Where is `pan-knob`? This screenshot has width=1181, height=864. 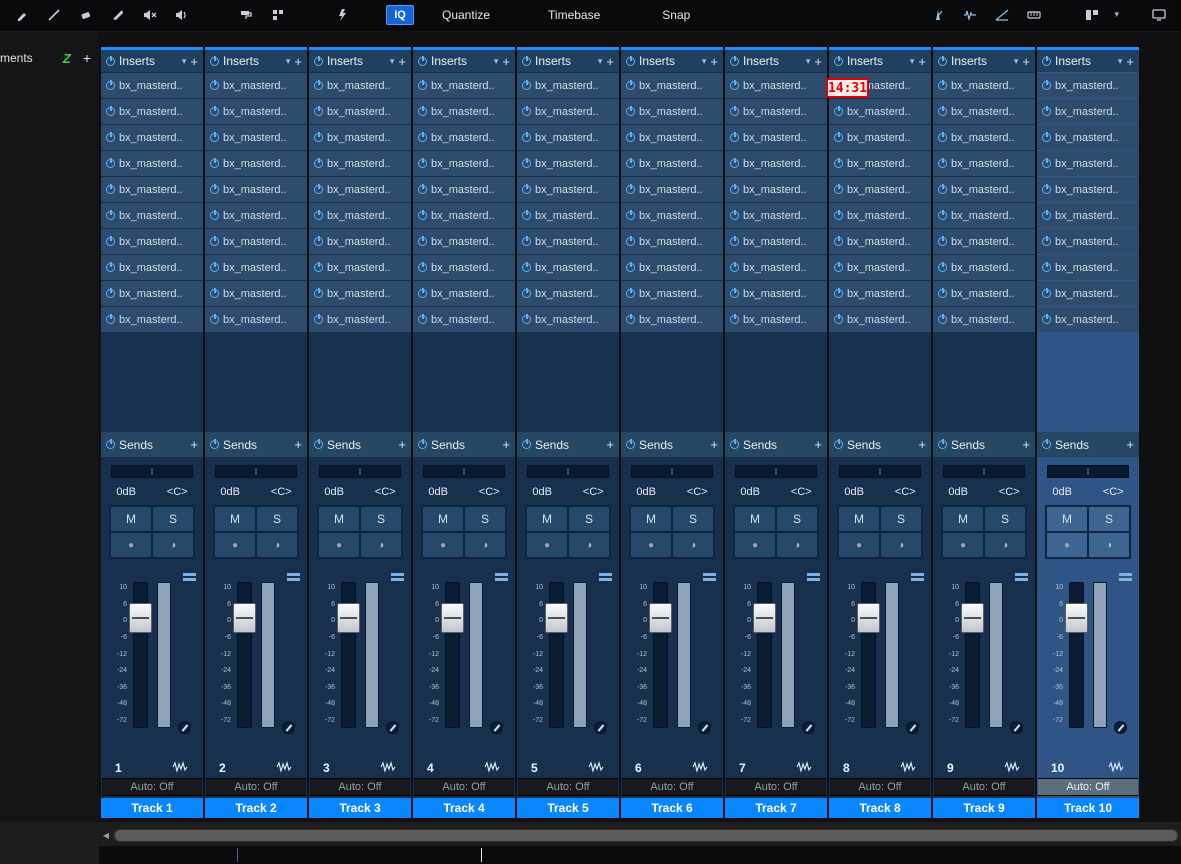 pan-knob is located at coordinates (288, 727).